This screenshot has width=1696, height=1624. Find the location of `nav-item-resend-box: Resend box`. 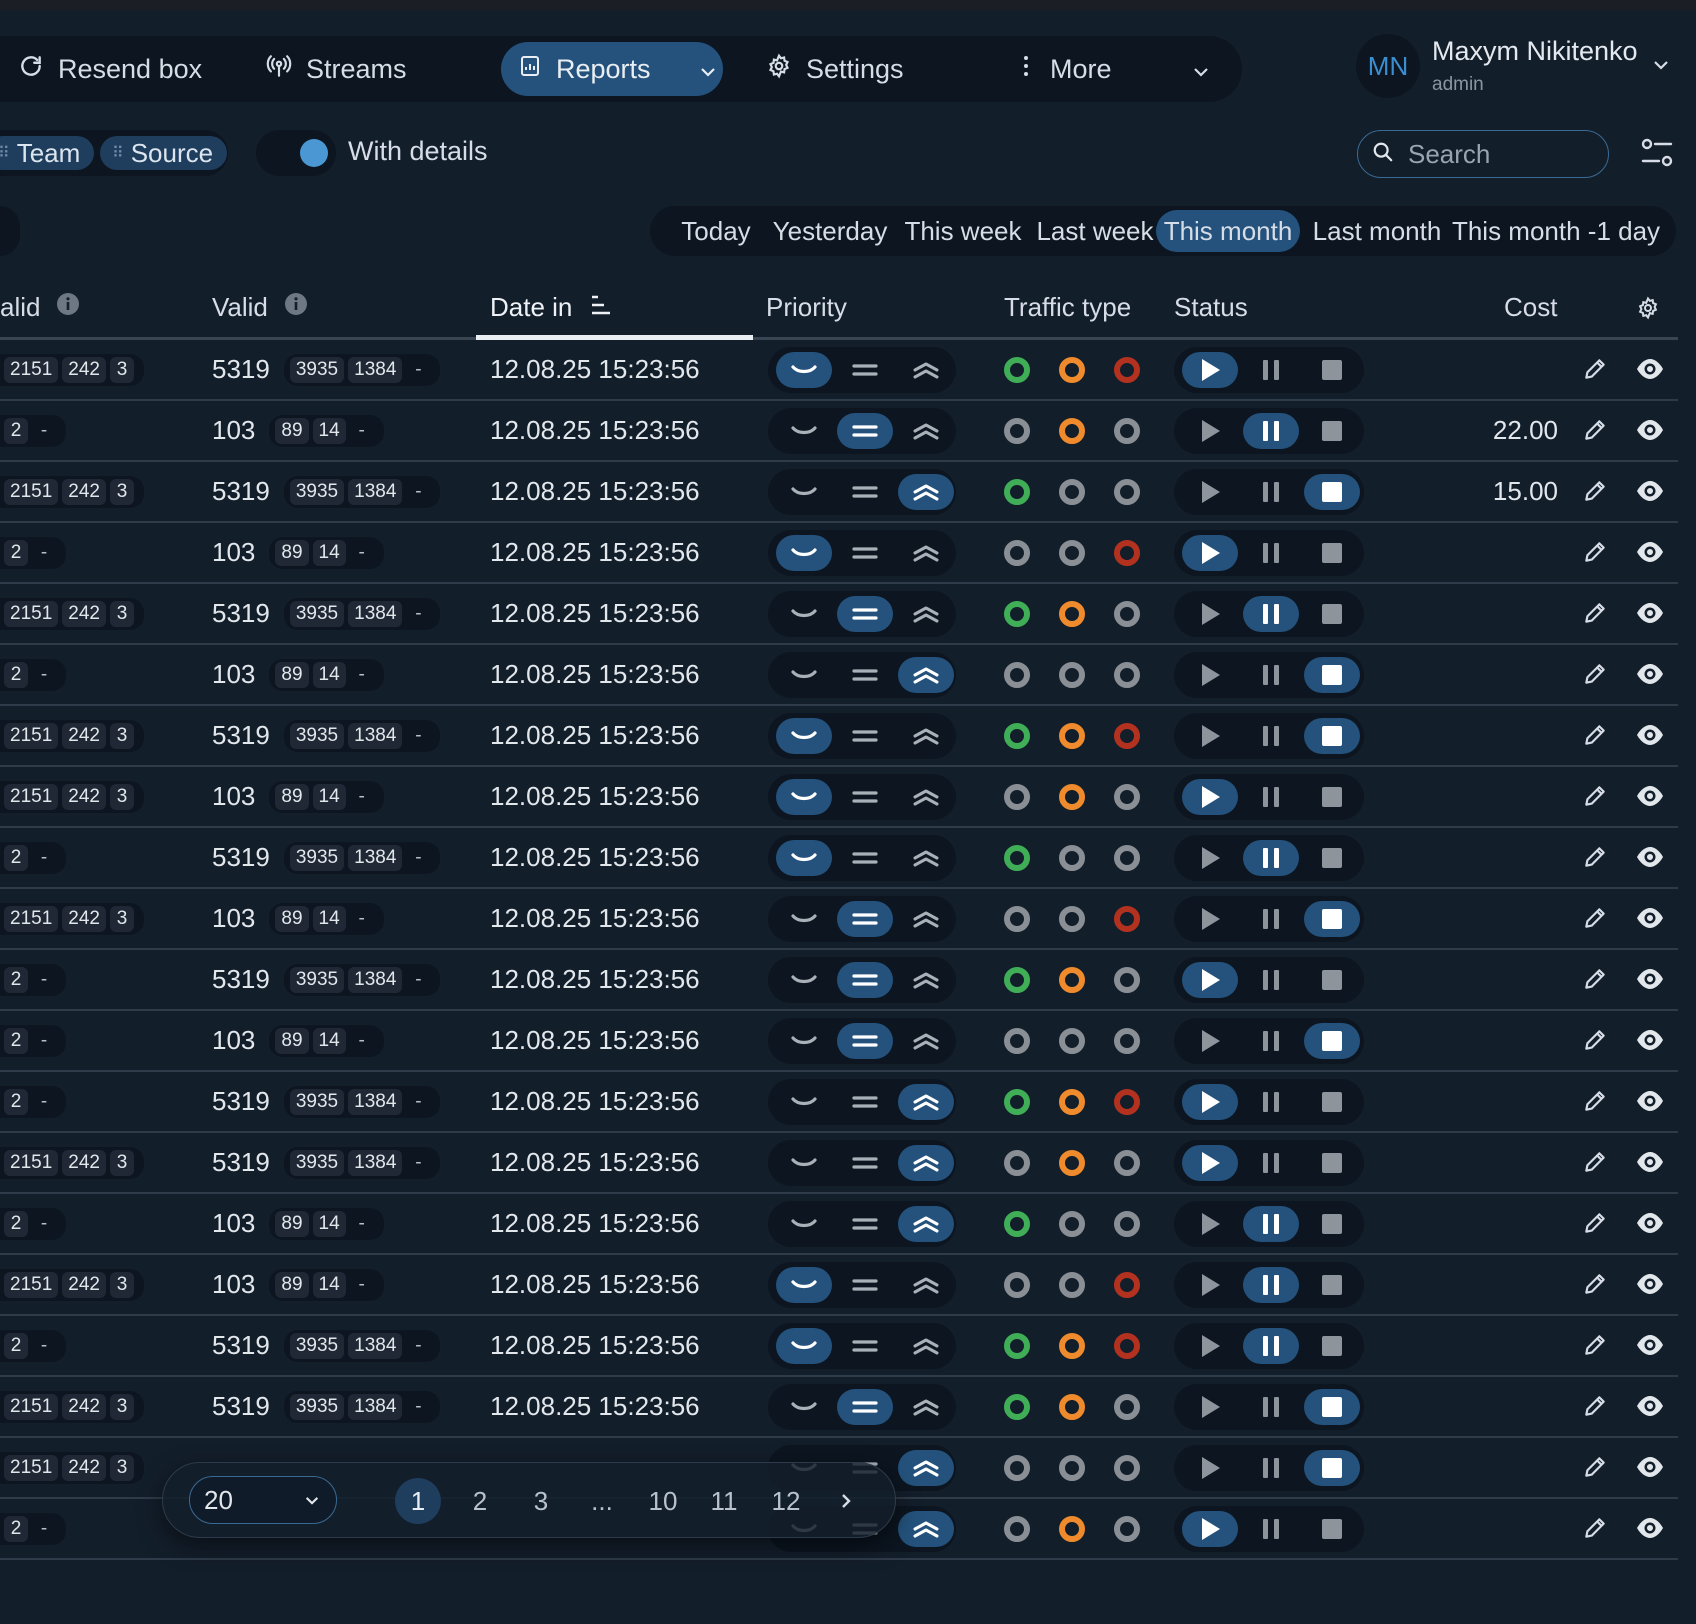

nav-item-resend-box: Resend box is located at coordinates (110, 69).